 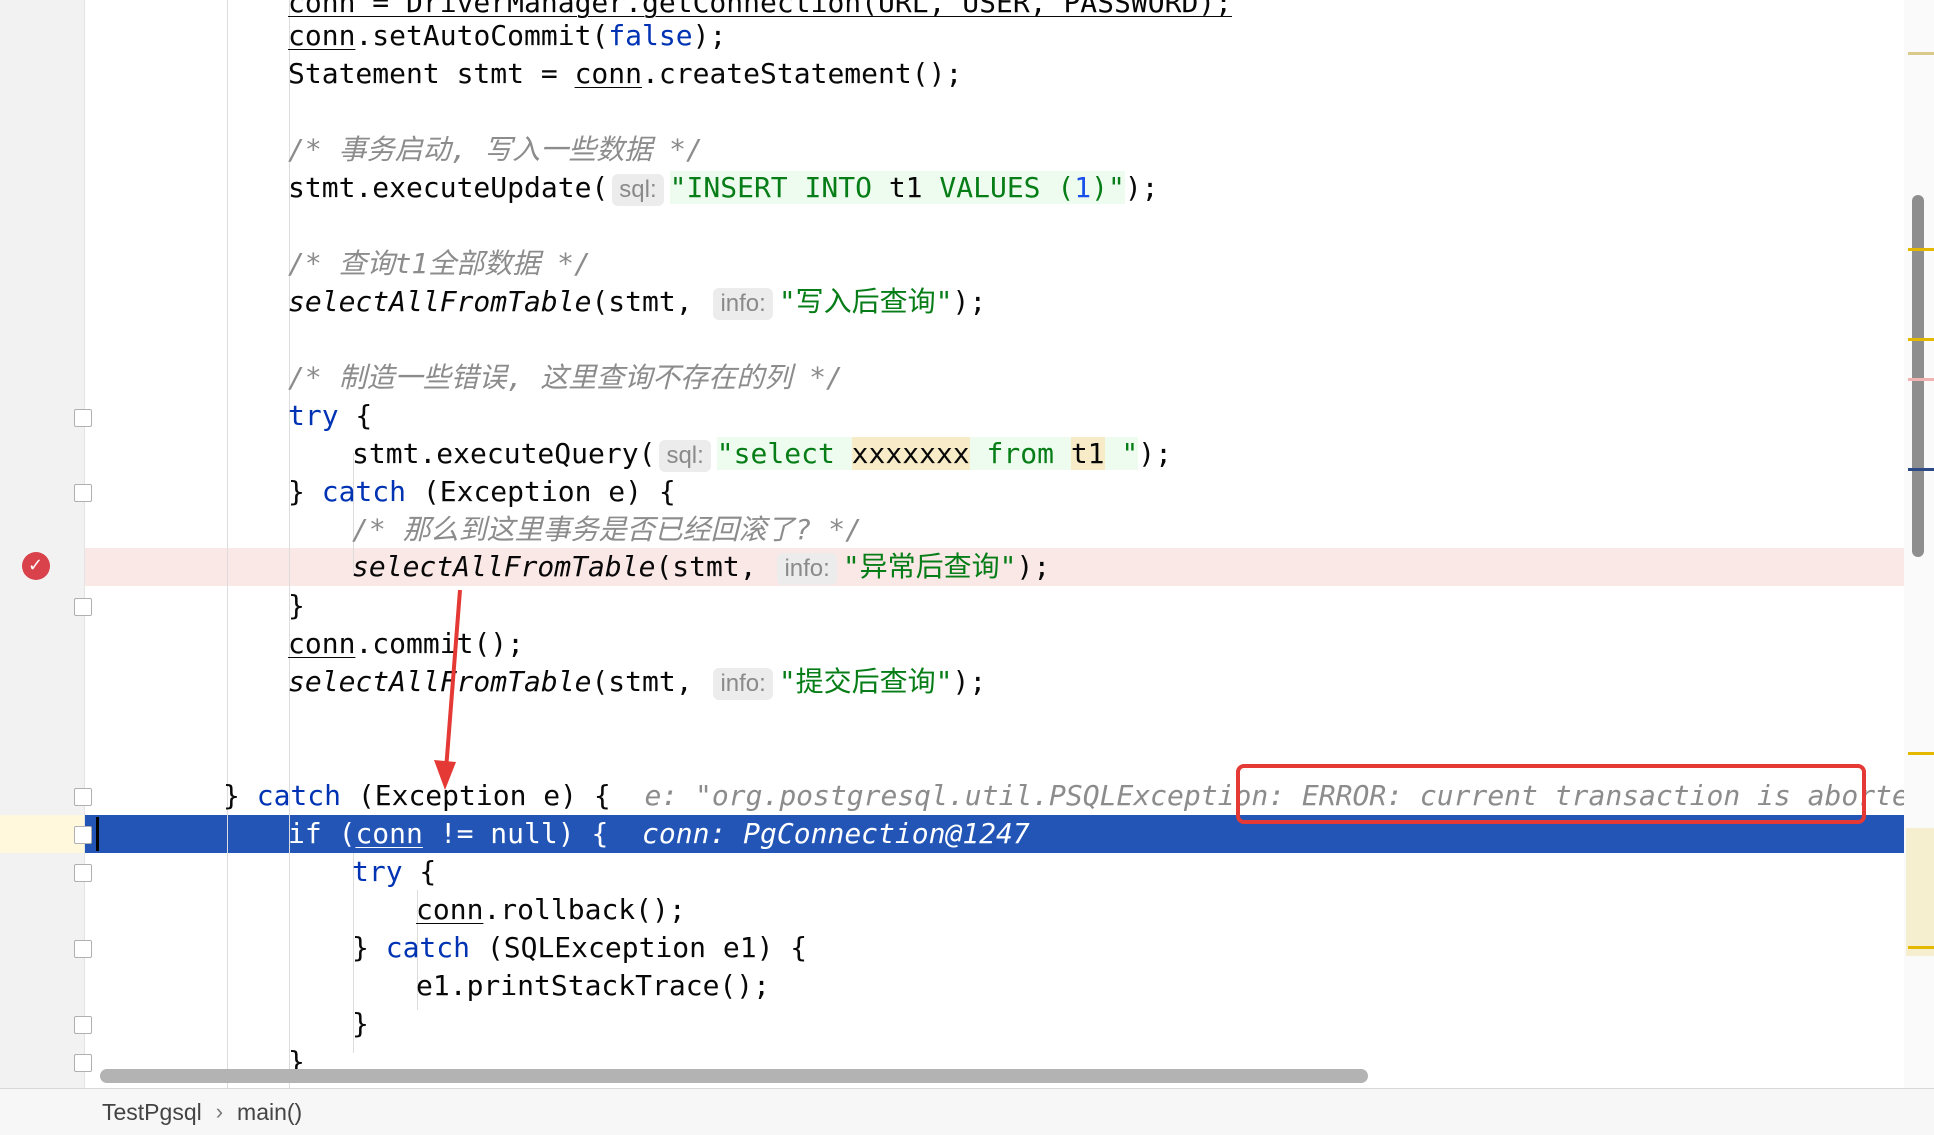 What do you see at coordinates (995, 36) in the screenshot?
I see `code-line: conn.setAutoCommit(false);` at bounding box center [995, 36].